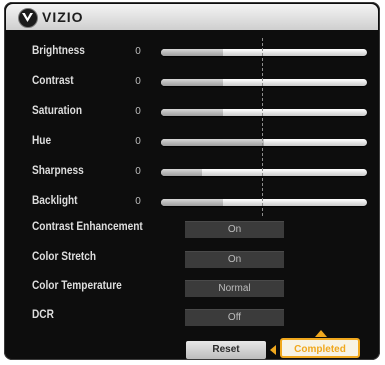  What do you see at coordinates (87, 227) in the screenshot?
I see `contrast-enhancement-label: Contrast Enhancement` at bounding box center [87, 227].